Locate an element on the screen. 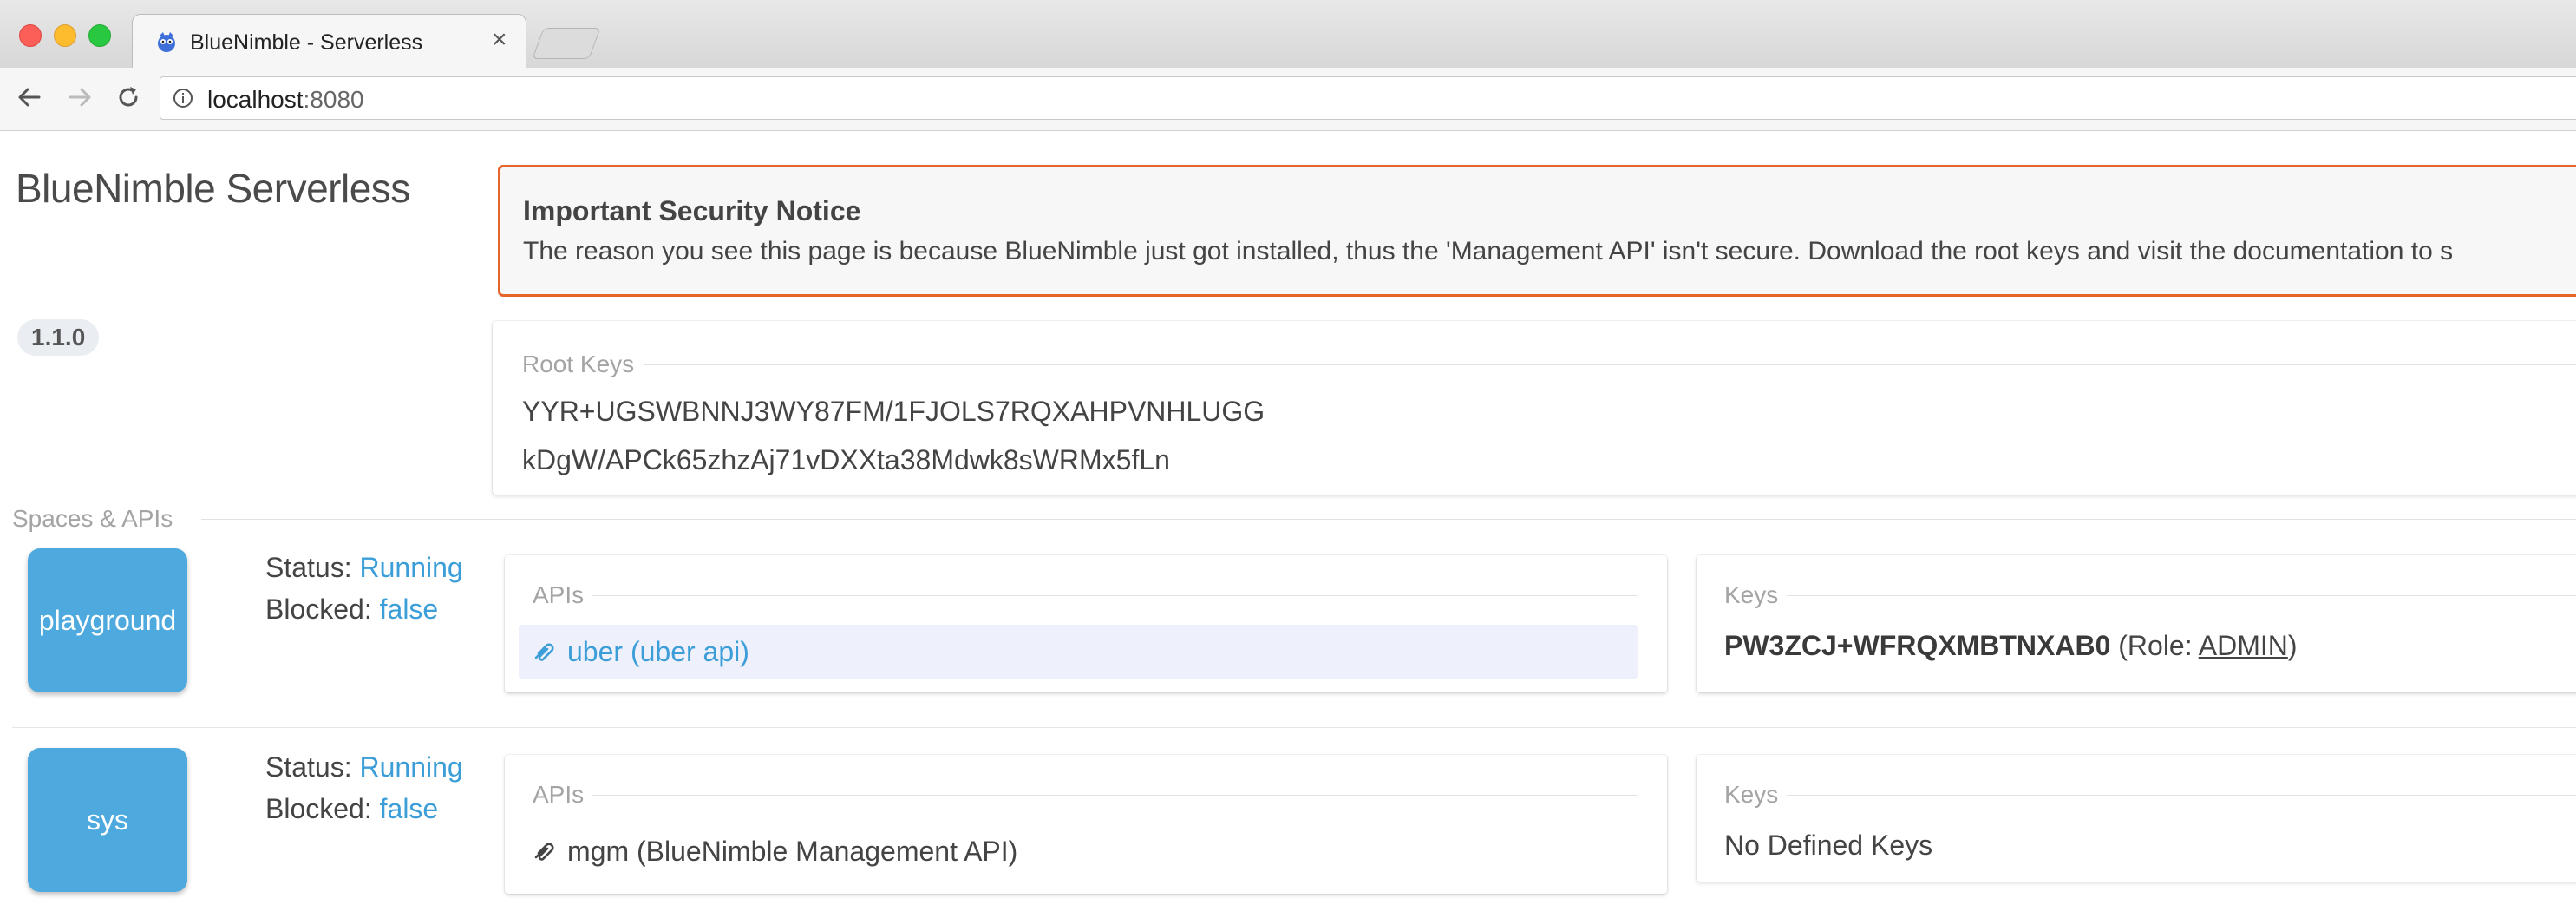 The image size is (2576, 918). space-tile-playground: playground is located at coordinates (107, 620).